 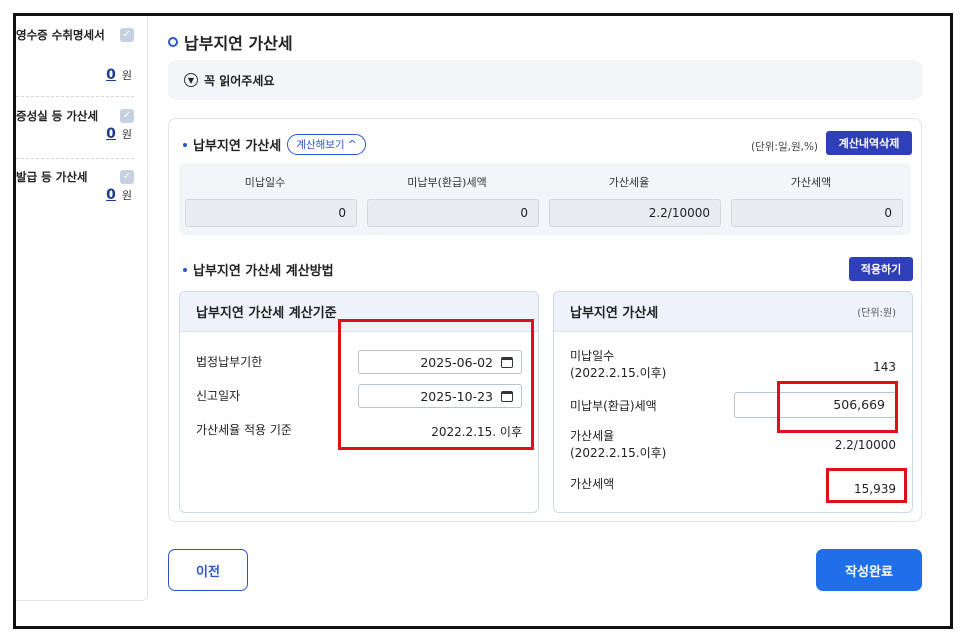 I want to click on page-title: 납부지연 가산세, so click(x=230, y=42).